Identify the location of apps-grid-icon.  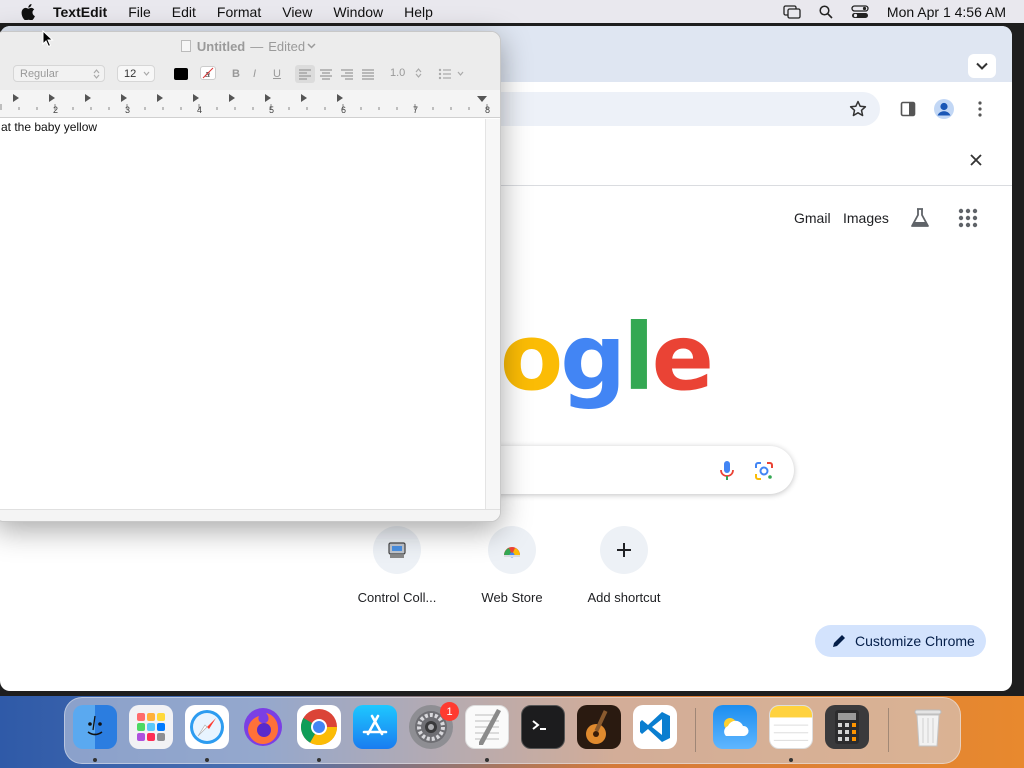
(968, 218).